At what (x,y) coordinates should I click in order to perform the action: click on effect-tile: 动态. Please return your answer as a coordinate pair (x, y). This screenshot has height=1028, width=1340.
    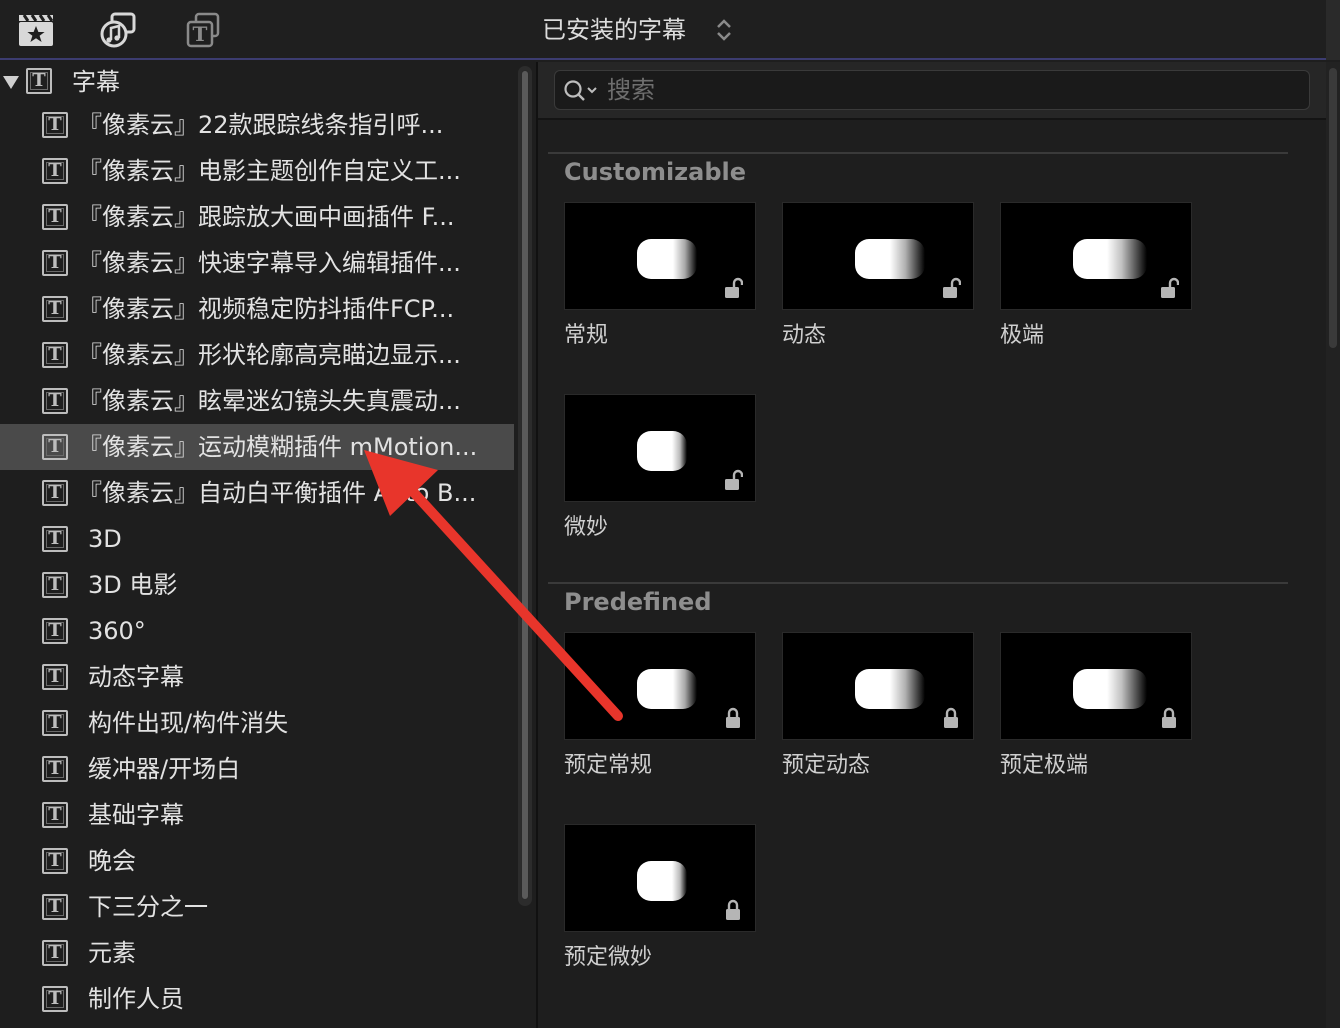
    Looking at the image, I should click on (879, 275).